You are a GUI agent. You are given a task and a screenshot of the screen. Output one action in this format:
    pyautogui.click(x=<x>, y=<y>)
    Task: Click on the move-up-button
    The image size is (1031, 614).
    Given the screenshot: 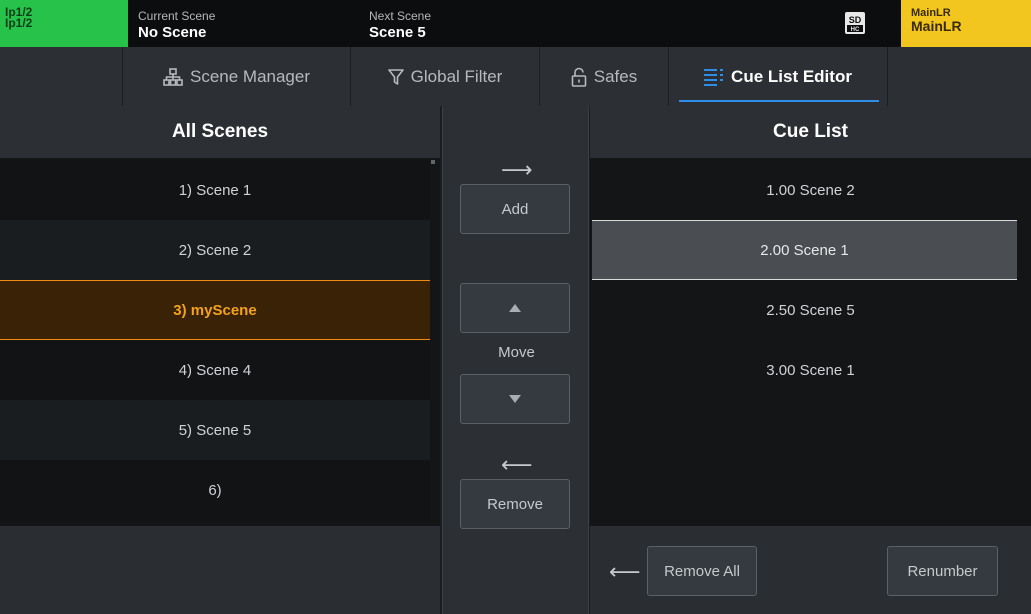 What is the action you would take?
    pyautogui.click(x=515, y=308)
    